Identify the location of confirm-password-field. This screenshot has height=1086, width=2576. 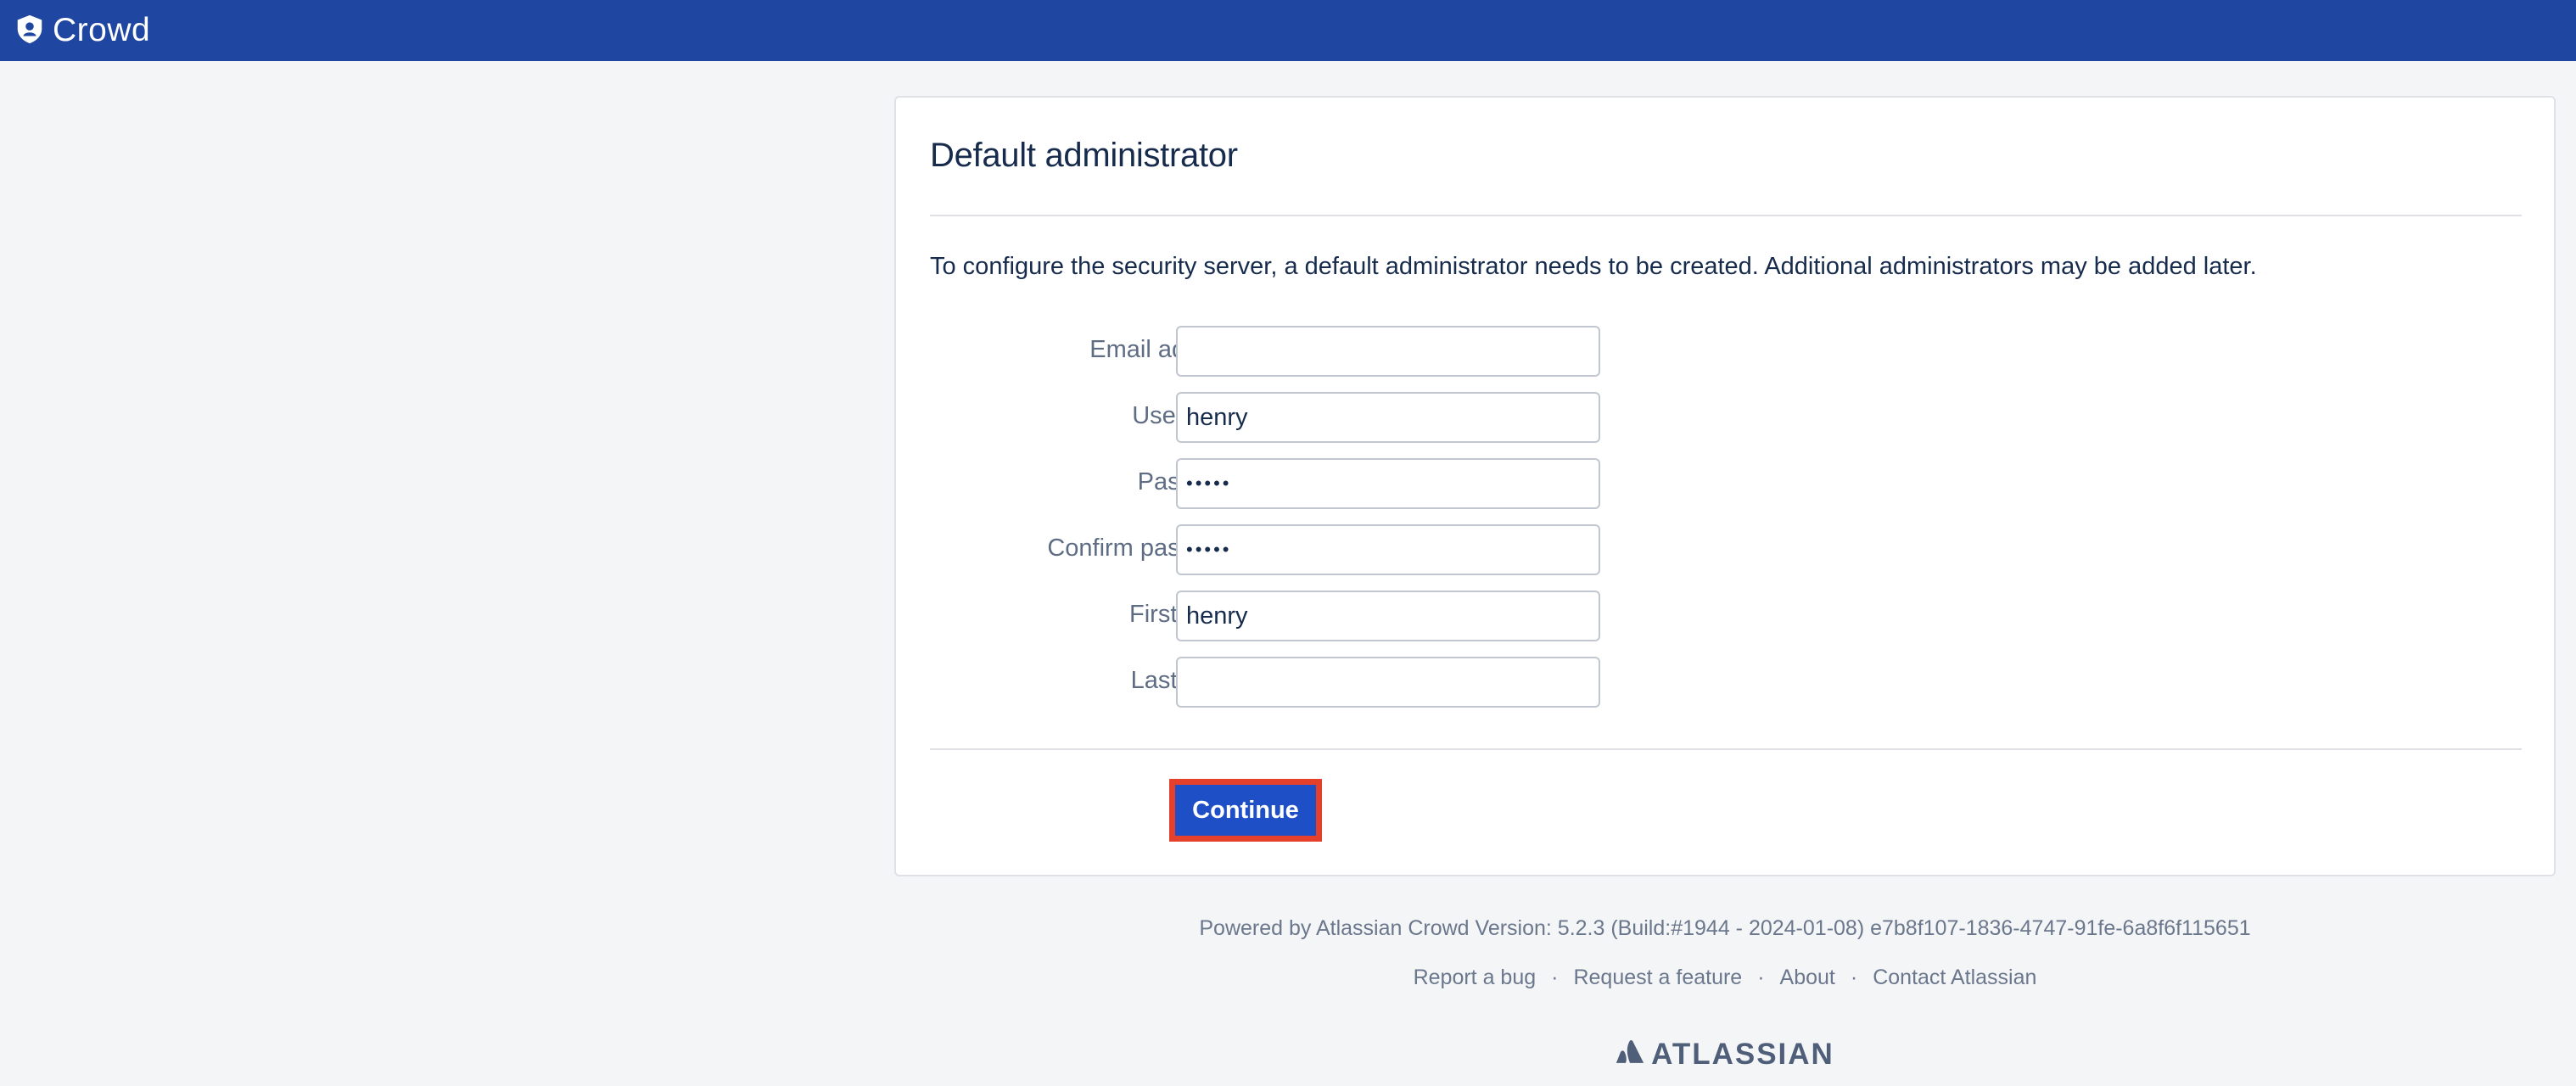
(1388, 549).